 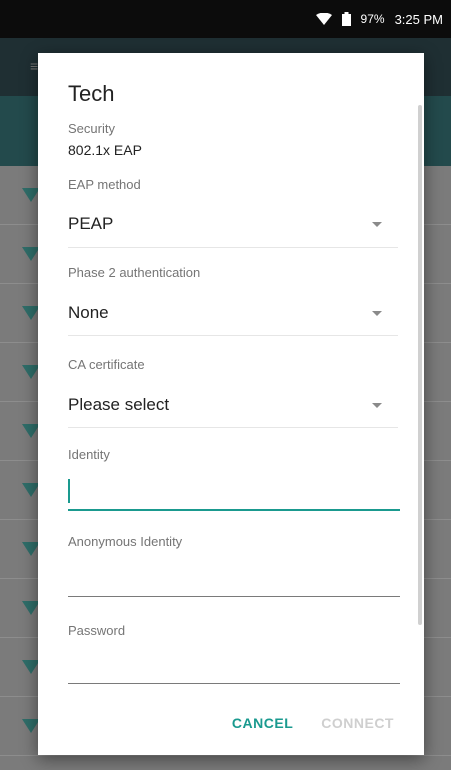 I want to click on security-label: Security, so click(x=91, y=128).